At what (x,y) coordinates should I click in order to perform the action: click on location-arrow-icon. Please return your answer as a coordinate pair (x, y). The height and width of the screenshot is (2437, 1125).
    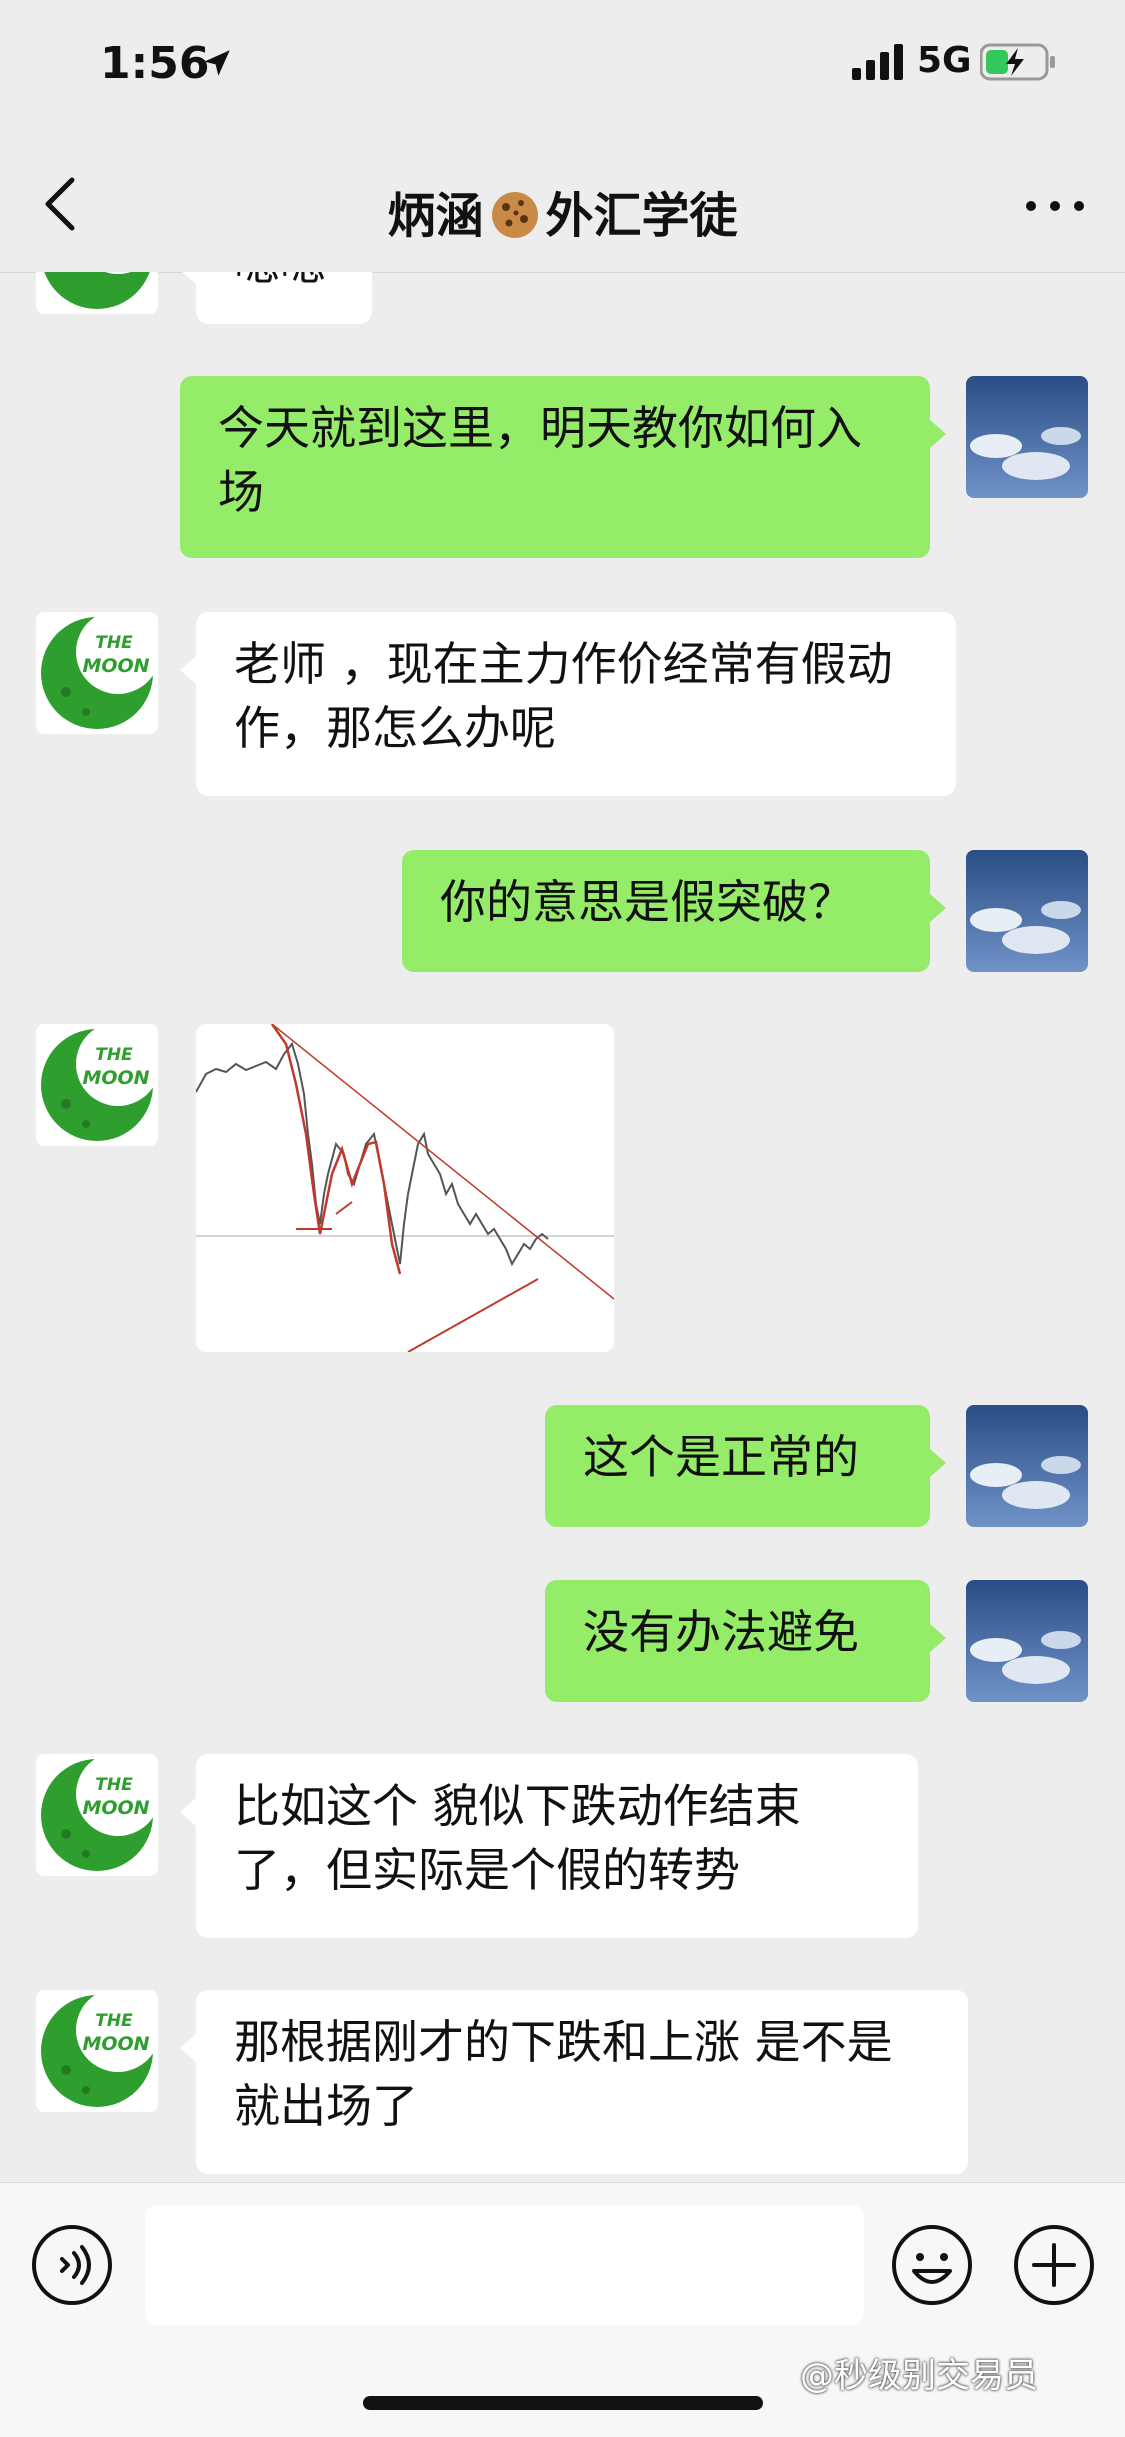
    Looking at the image, I should click on (217, 63).